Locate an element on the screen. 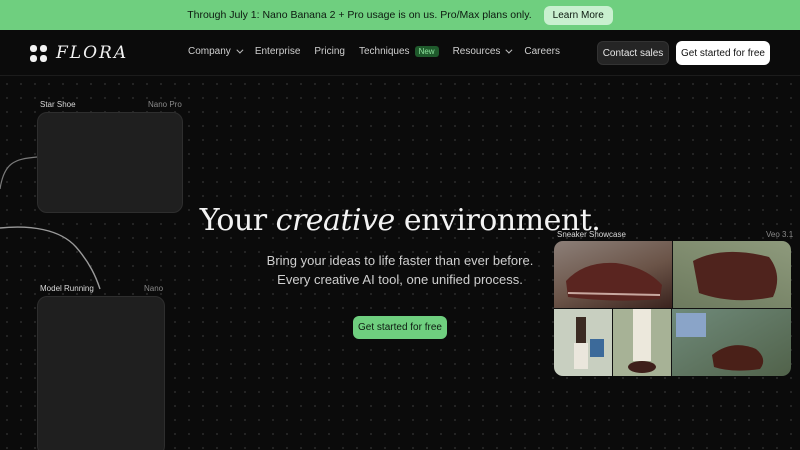 This screenshot has height=450, width=800. node-card-star-shoe is located at coordinates (110, 162).